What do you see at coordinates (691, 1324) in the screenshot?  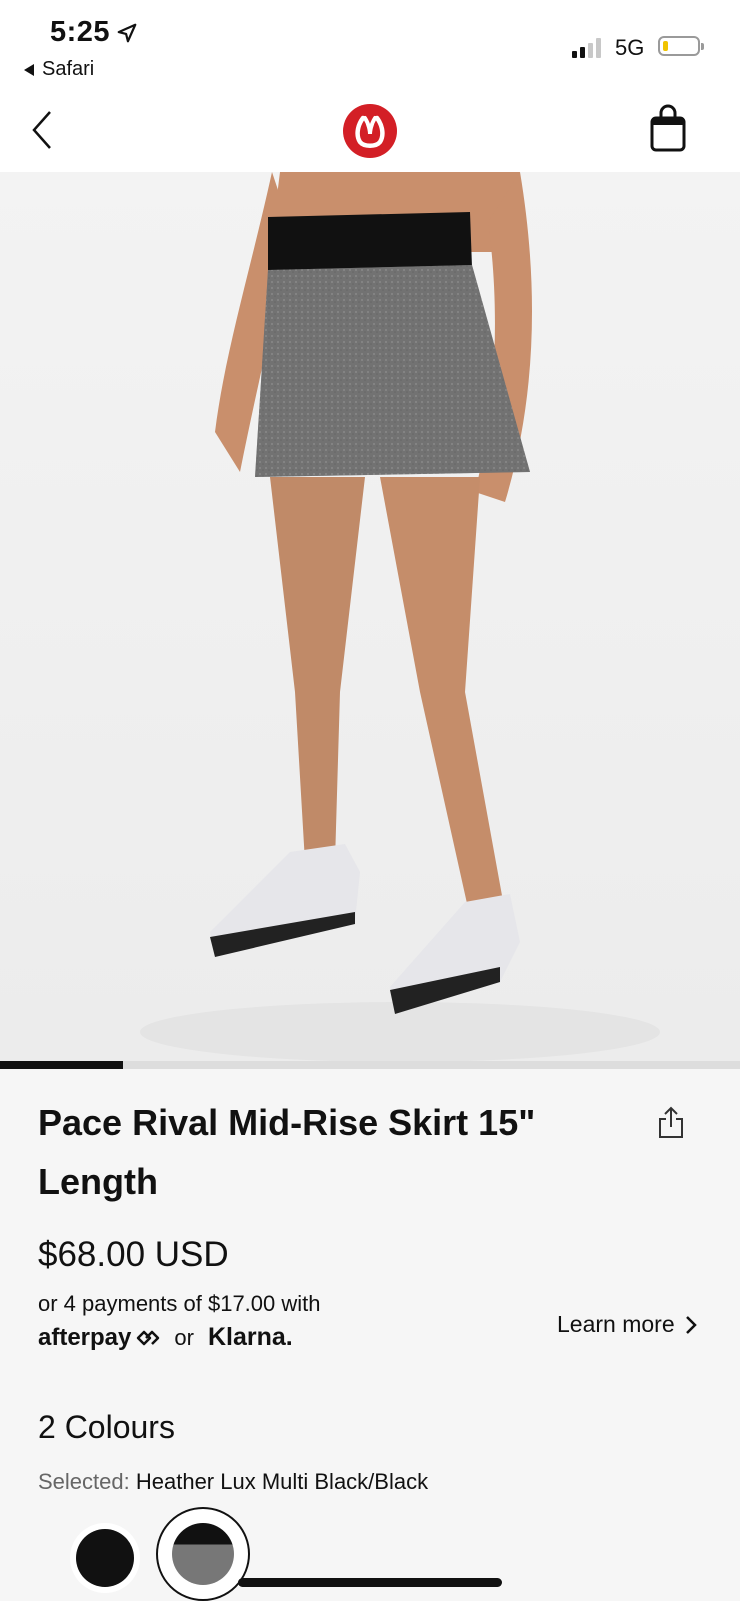 I see `chevron-right-icon` at bounding box center [691, 1324].